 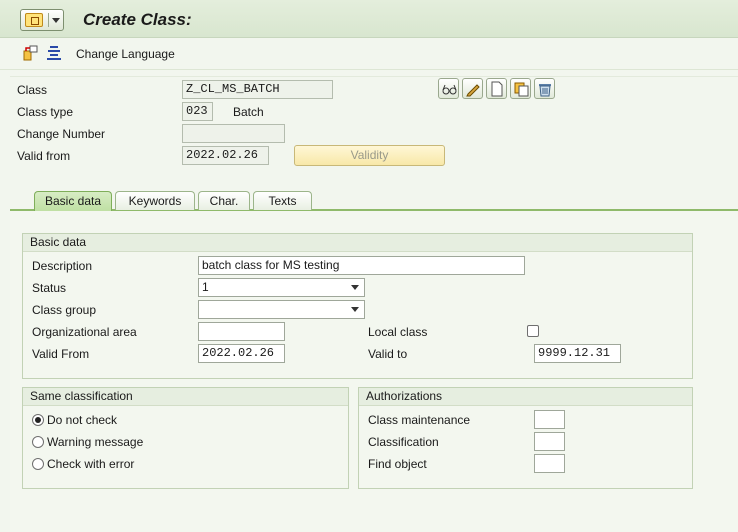 I want to click on status-select: 1, so click(x=281, y=287).